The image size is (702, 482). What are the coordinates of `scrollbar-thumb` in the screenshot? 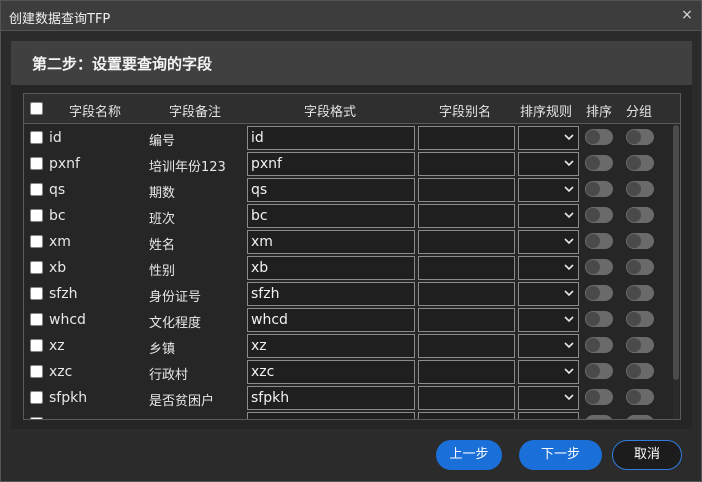 It's located at (676, 252).